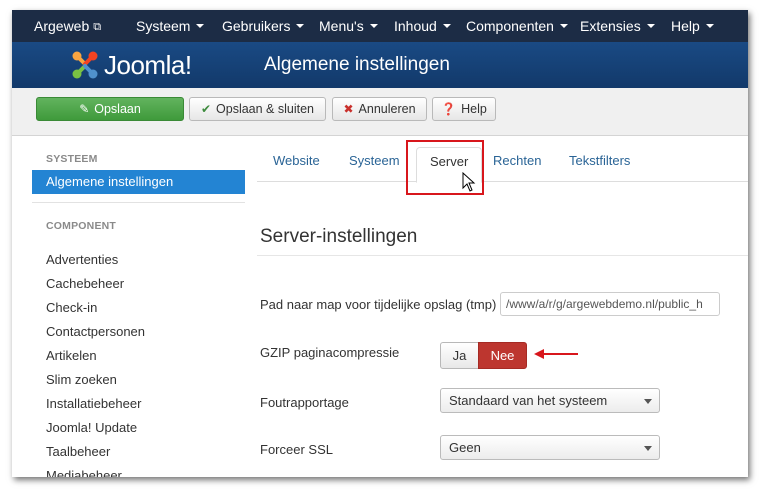 Image resolution: width=768 pixels, height=497 pixels. What do you see at coordinates (387, 109) in the screenshot?
I see `cancel-label: Annuleren` at bounding box center [387, 109].